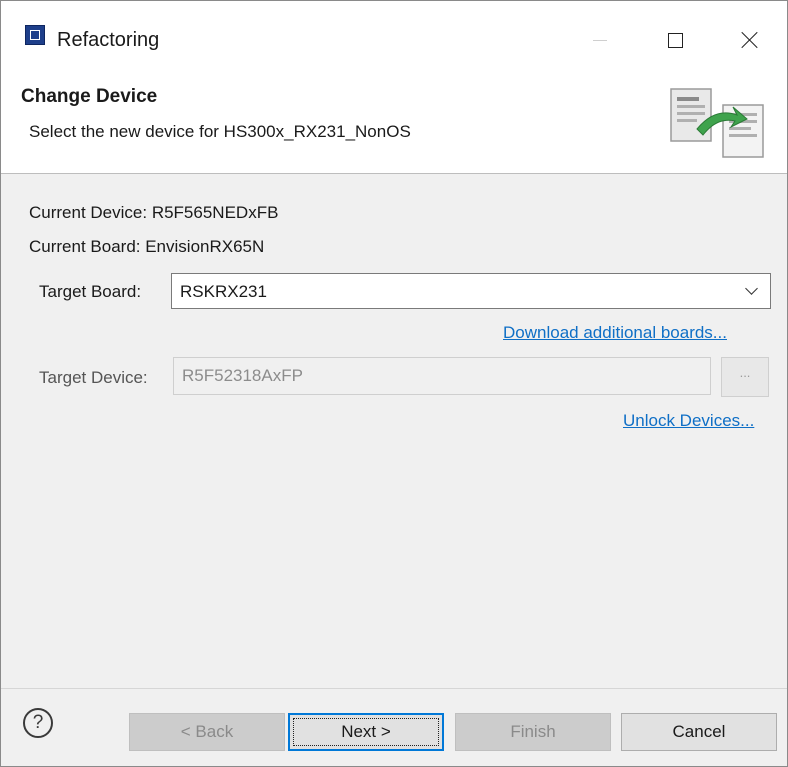  Describe the element at coordinates (699, 732) in the screenshot. I see `cancel-button: Cancel` at that location.